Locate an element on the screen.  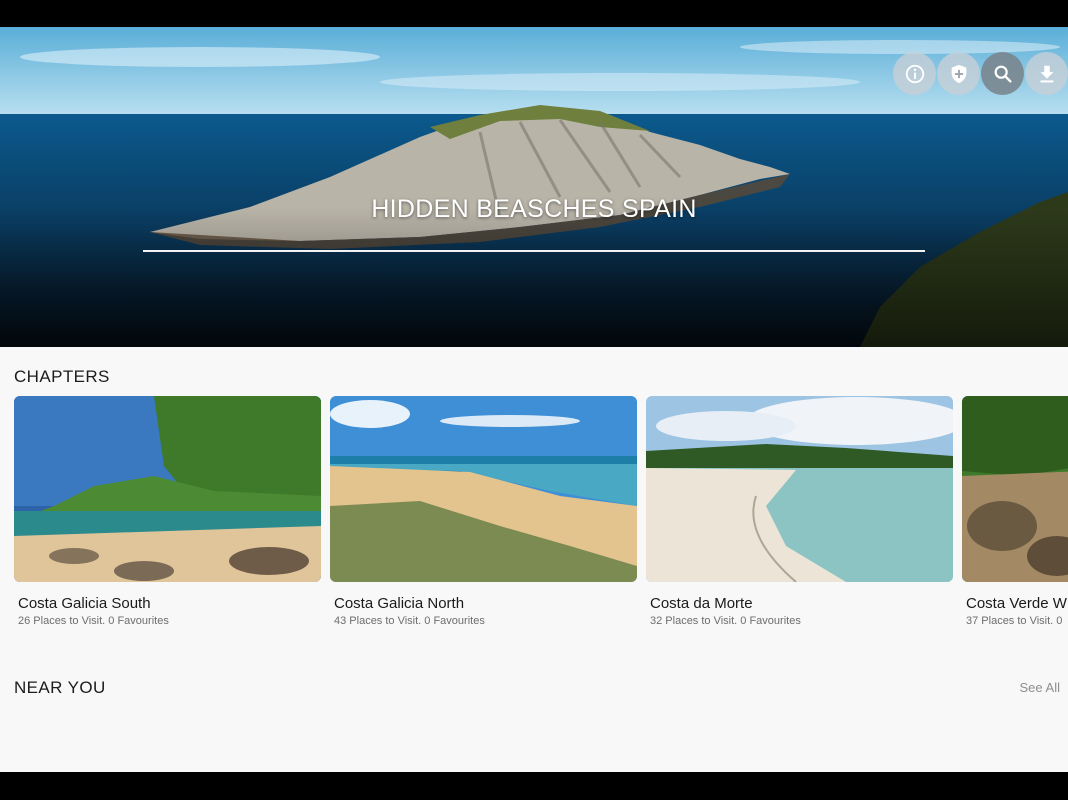
shield-plus-icon is located at coordinates (958, 73).